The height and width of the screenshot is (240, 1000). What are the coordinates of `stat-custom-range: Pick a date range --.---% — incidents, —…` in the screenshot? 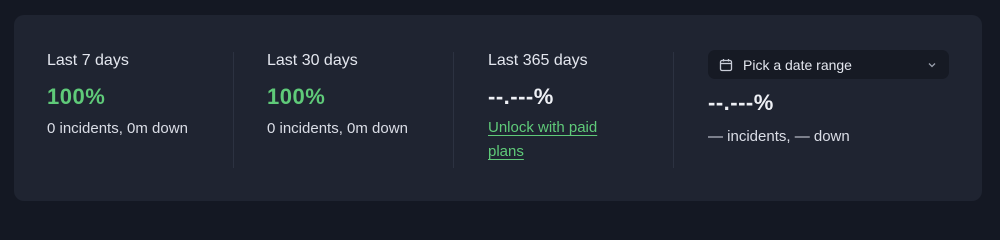 It's located at (830, 98).